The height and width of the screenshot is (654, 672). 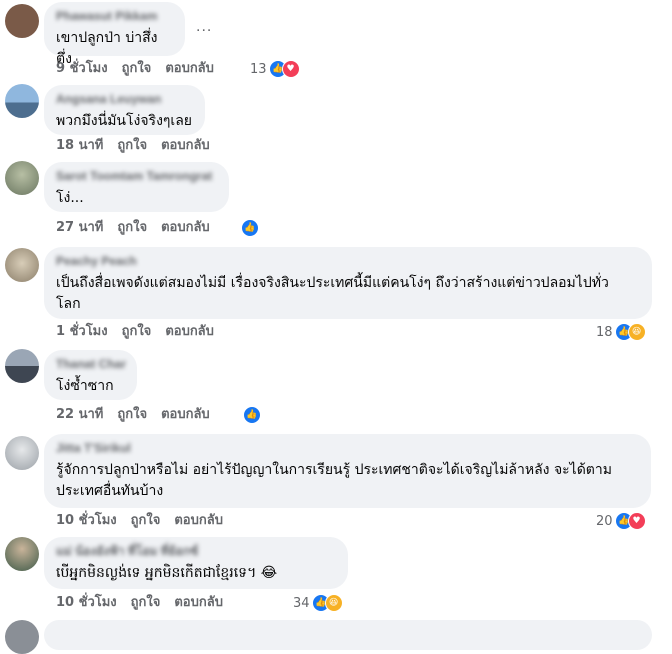 What do you see at coordinates (275, 69) in the screenshot?
I see `reaction-summary: 13 👍 ♥` at bounding box center [275, 69].